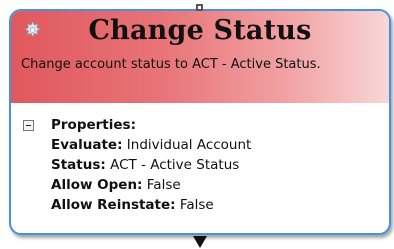 This screenshot has height=249, width=394. What do you see at coordinates (78, 165) in the screenshot?
I see `property-key: Status:` at bounding box center [78, 165].